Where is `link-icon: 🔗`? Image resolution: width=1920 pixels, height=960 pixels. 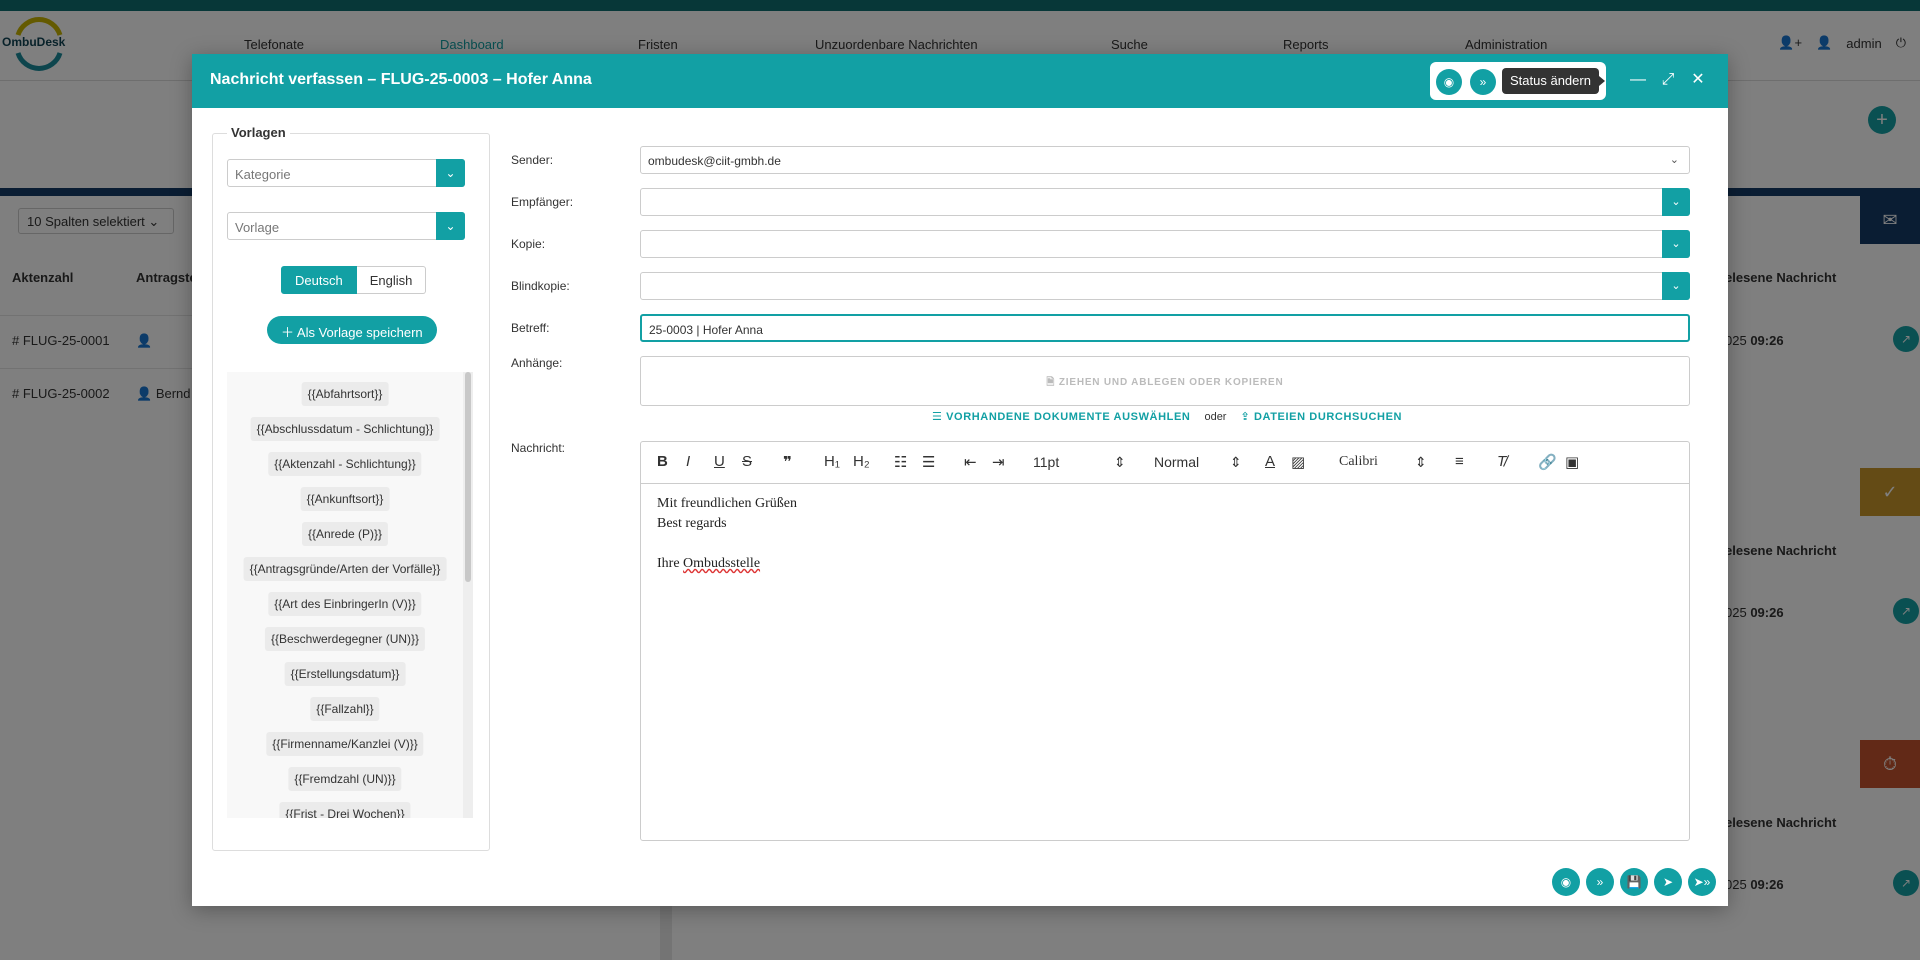 link-icon: 🔗 is located at coordinates (1547, 462).